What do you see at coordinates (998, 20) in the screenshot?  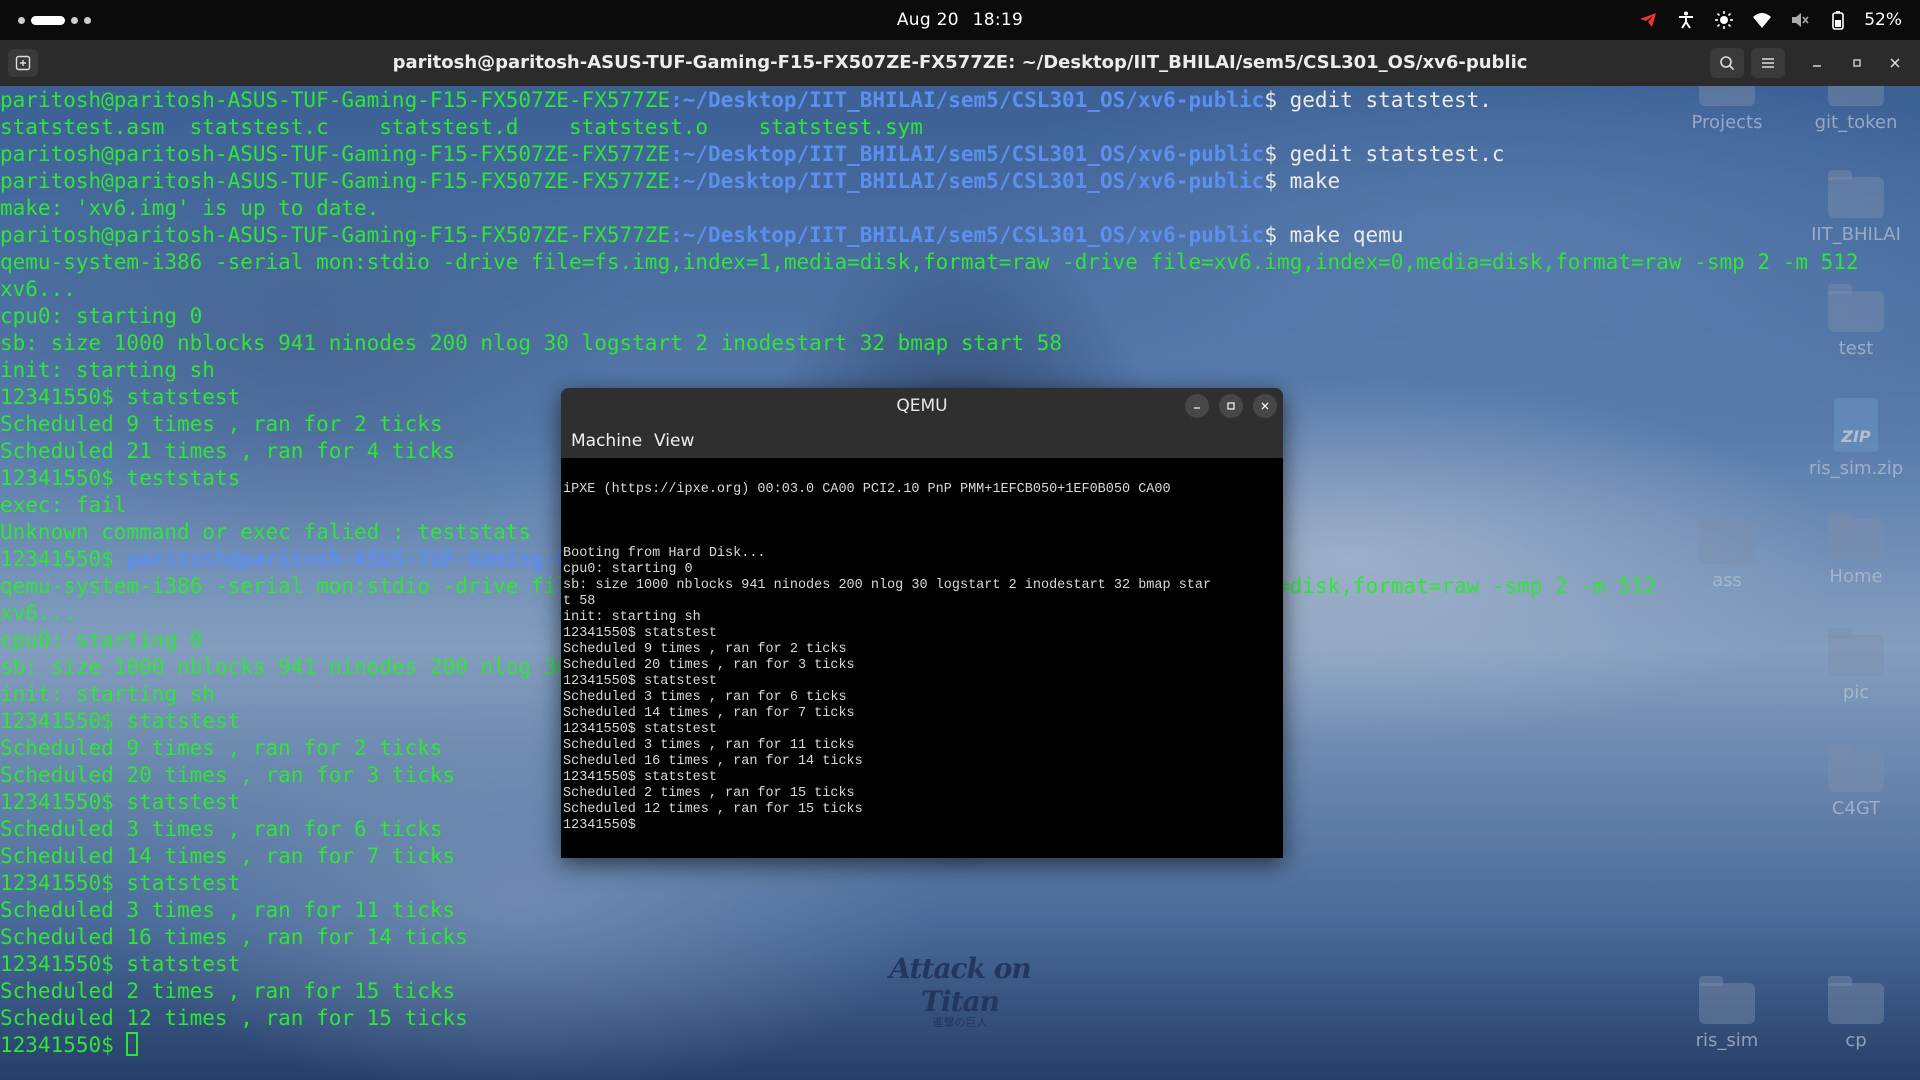 I see `clock-time: 18:19` at bounding box center [998, 20].